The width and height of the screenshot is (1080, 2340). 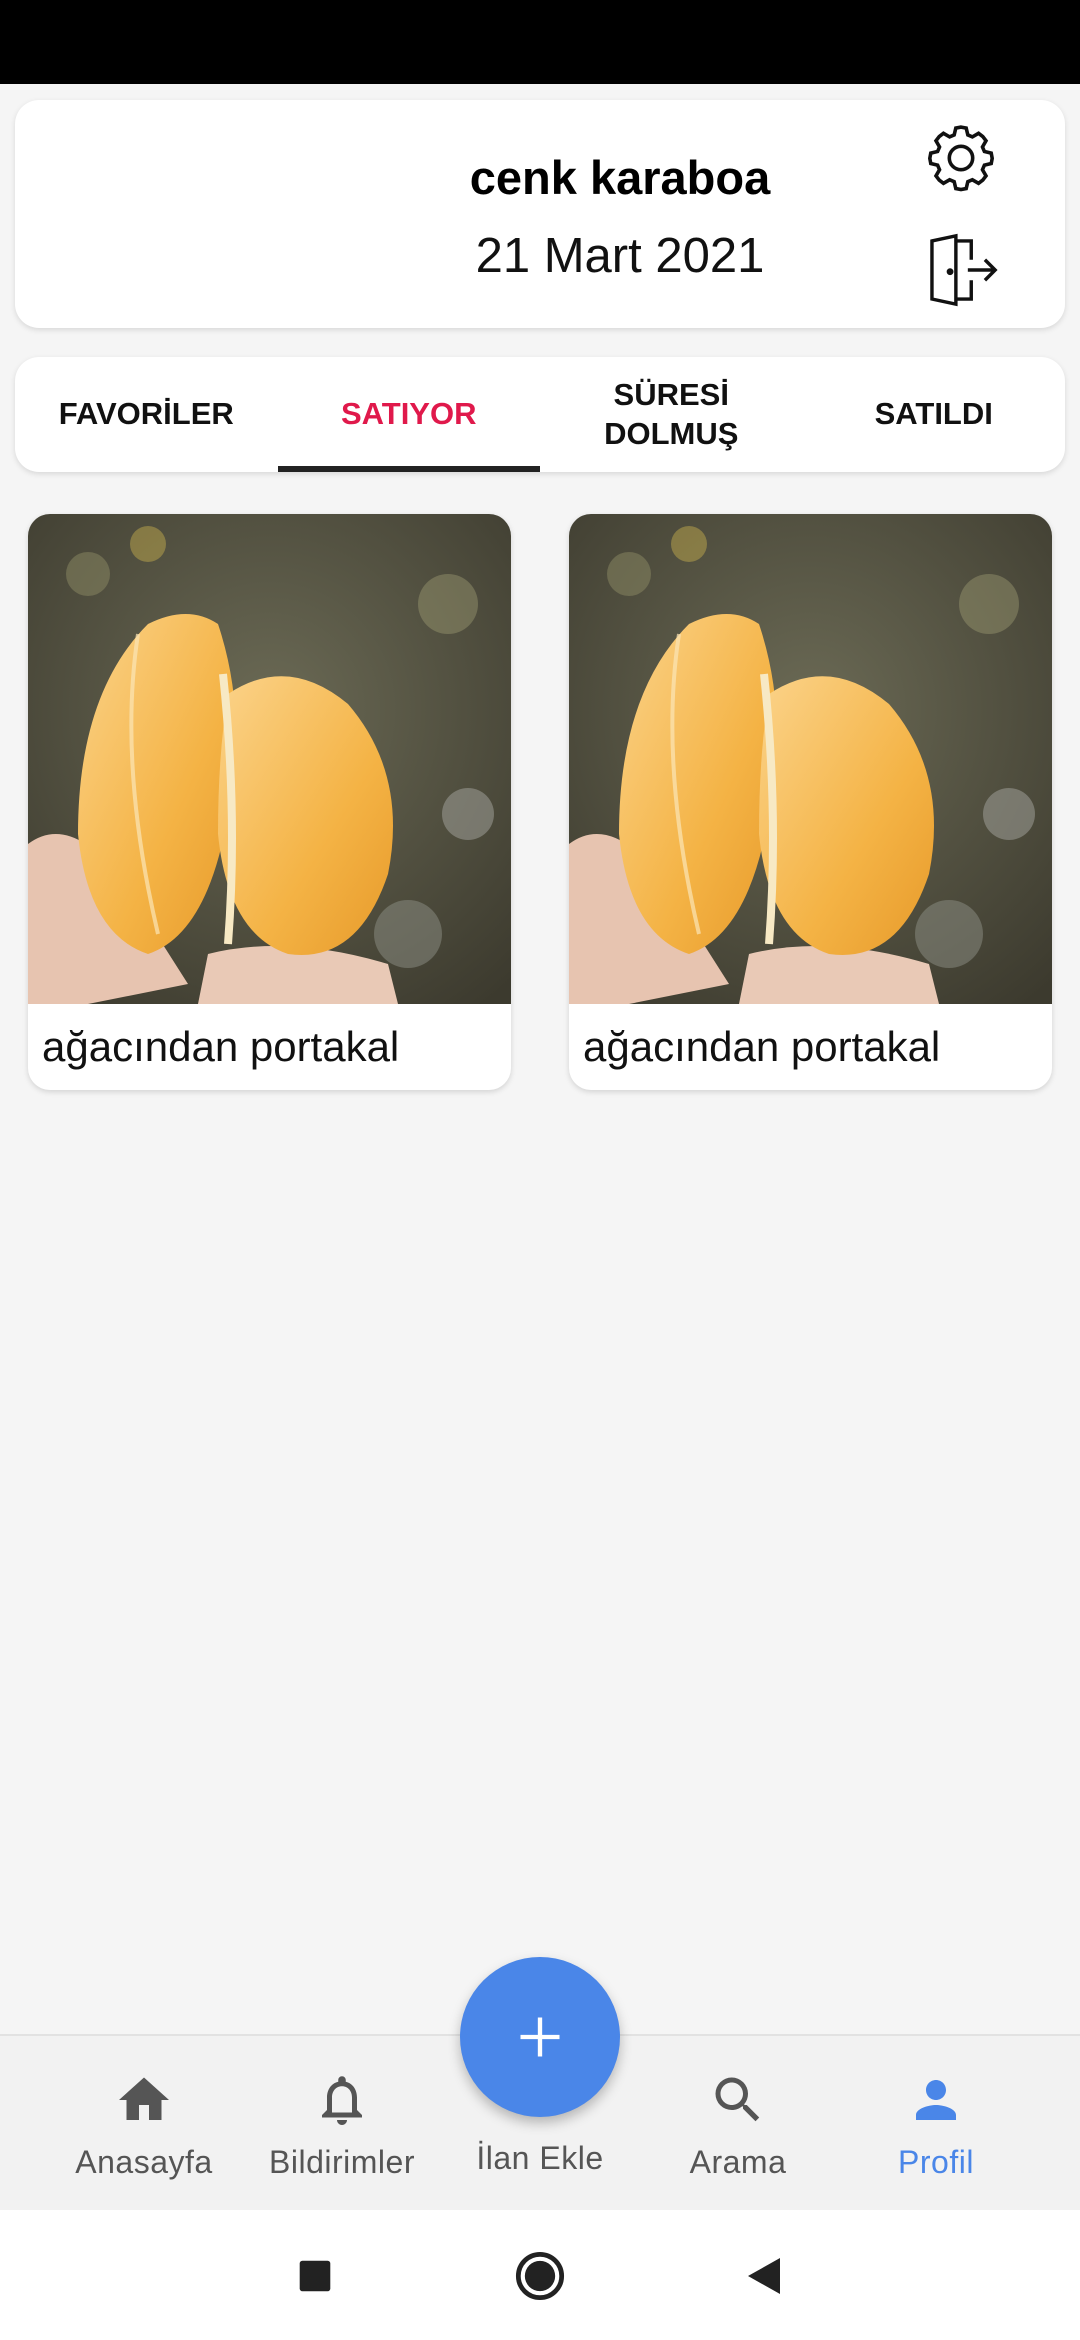 What do you see at coordinates (342, 2100) in the screenshot?
I see `bell-icon` at bounding box center [342, 2100].